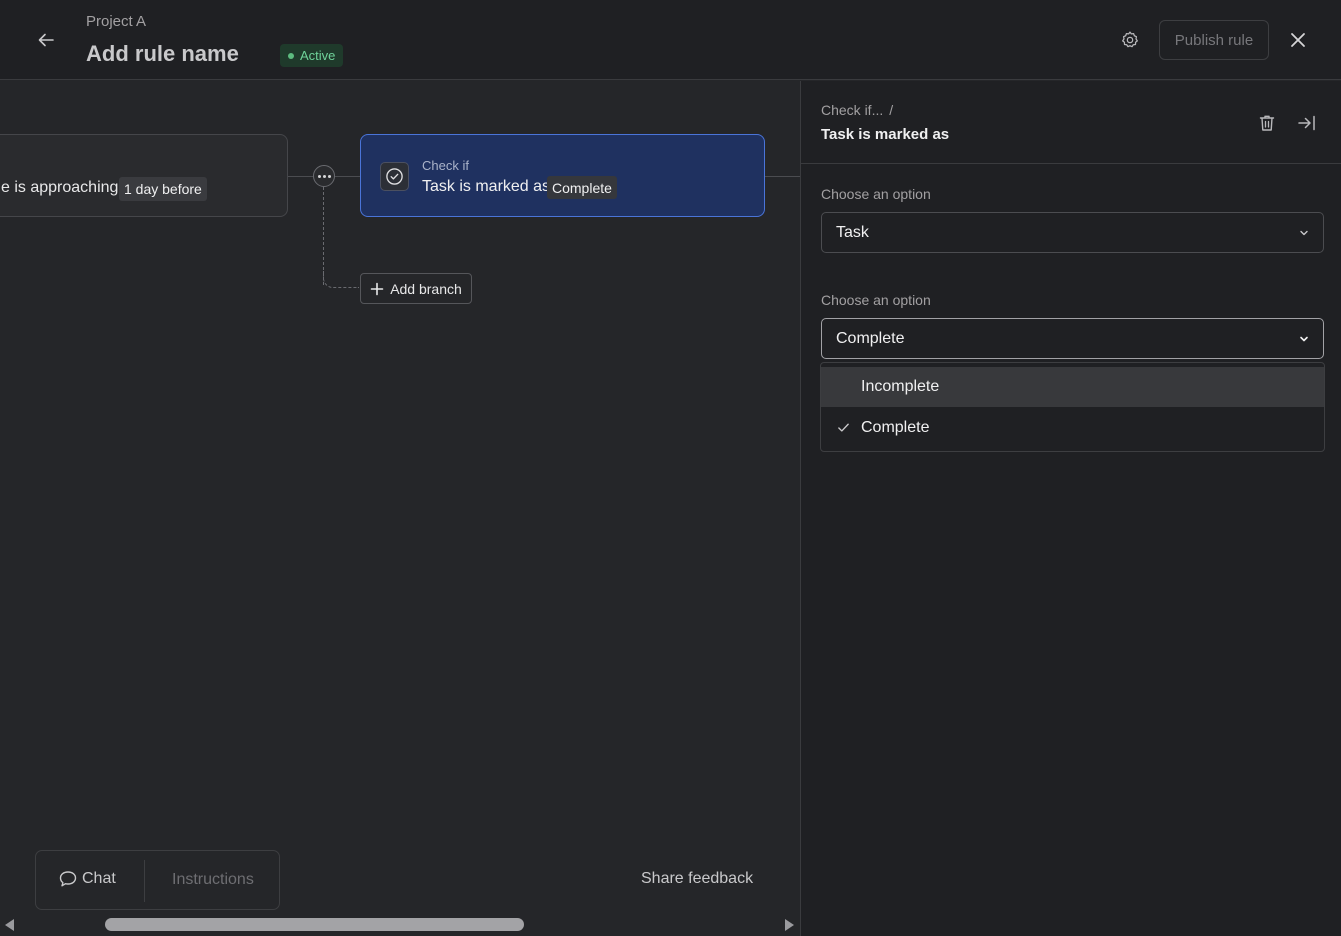  What do you see at coordinates (163, 189) in the screenshot?
I see `trigger-chip: 1 day before` at bounding box center [163, 189].